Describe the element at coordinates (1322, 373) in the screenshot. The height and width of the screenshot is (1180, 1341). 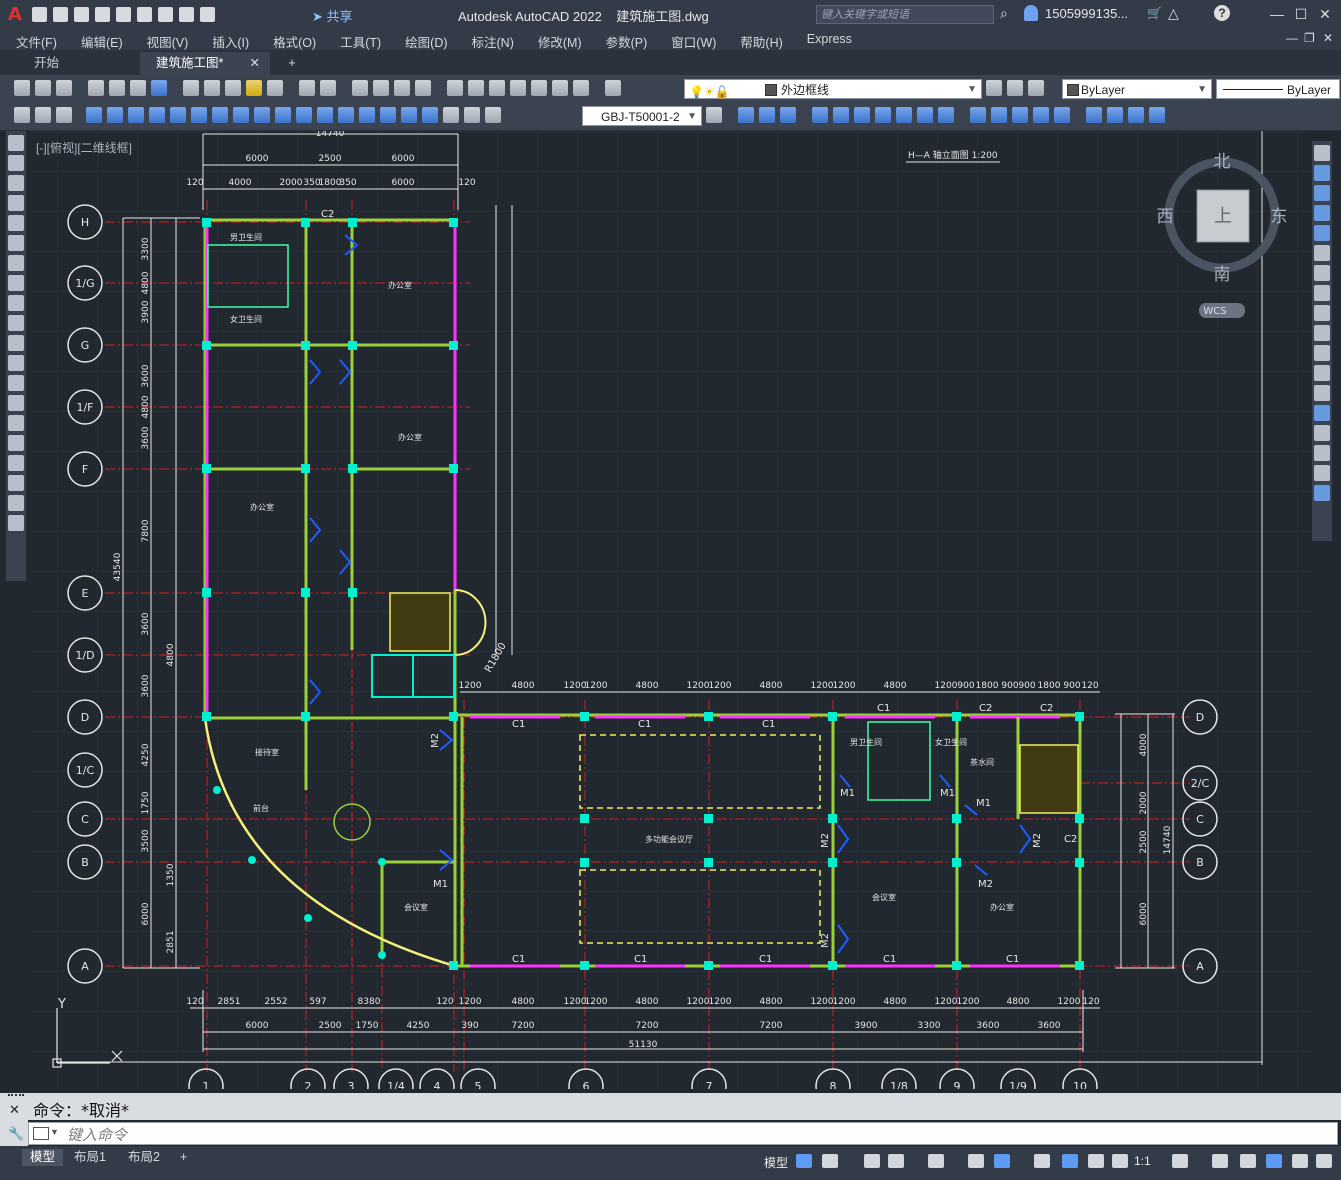
I see `break-at-point-icon` at that location.